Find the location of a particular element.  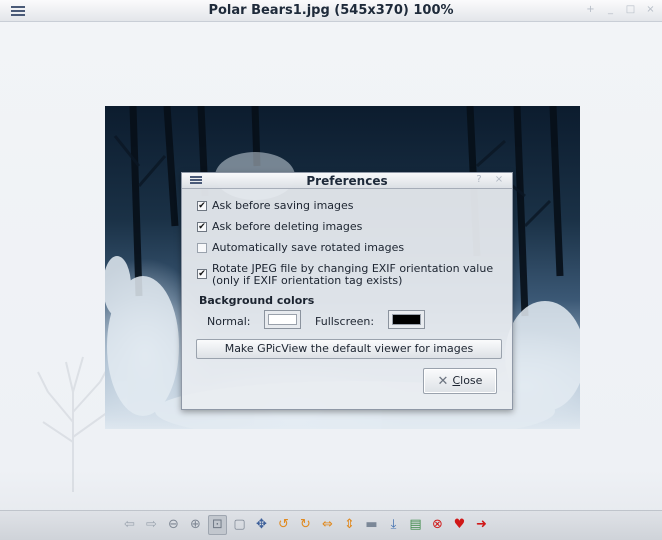

dialog-title-bar: Preferences ? × is located at coordinates (347, 181).